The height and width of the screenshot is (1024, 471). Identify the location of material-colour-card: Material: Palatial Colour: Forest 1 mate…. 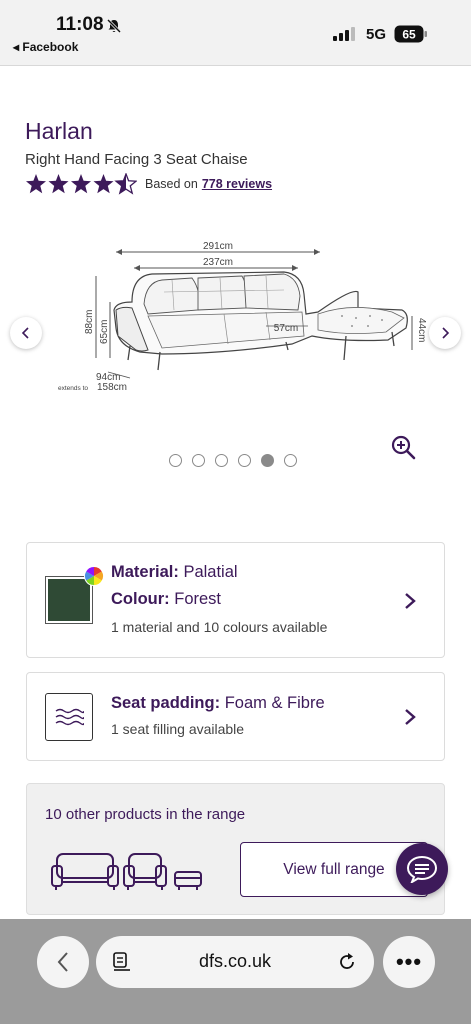
(235, 600).